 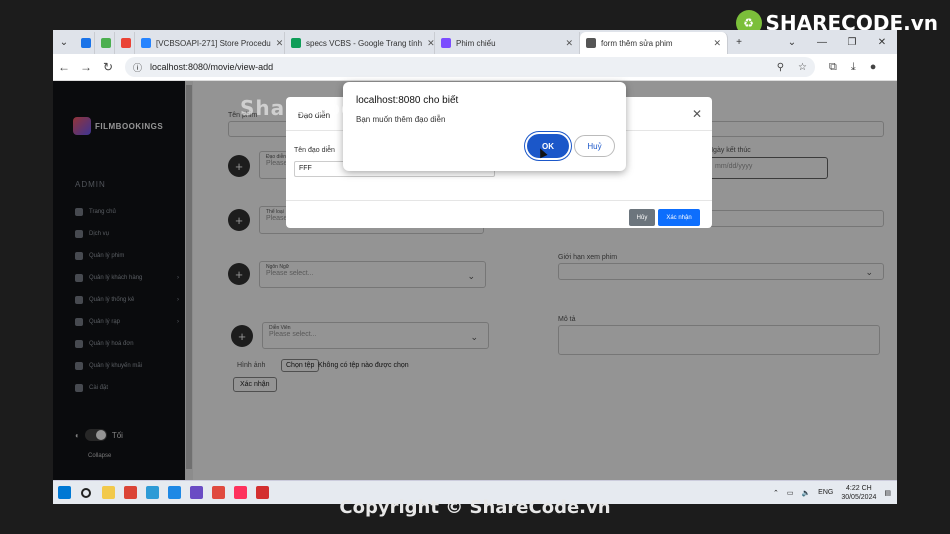 I want to click on modal-footer-divider, so click(x=499, y=200).